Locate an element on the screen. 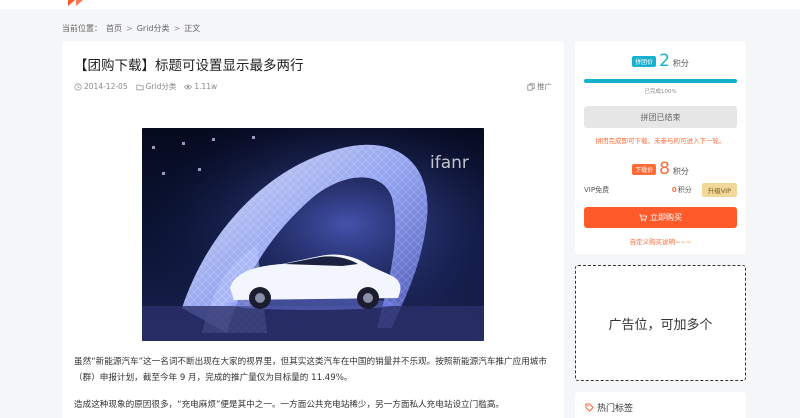 Image resolution: width=800 pixels, height=418 pixels. vip-price-unit: 积分 is located at coordinates (684, 190).